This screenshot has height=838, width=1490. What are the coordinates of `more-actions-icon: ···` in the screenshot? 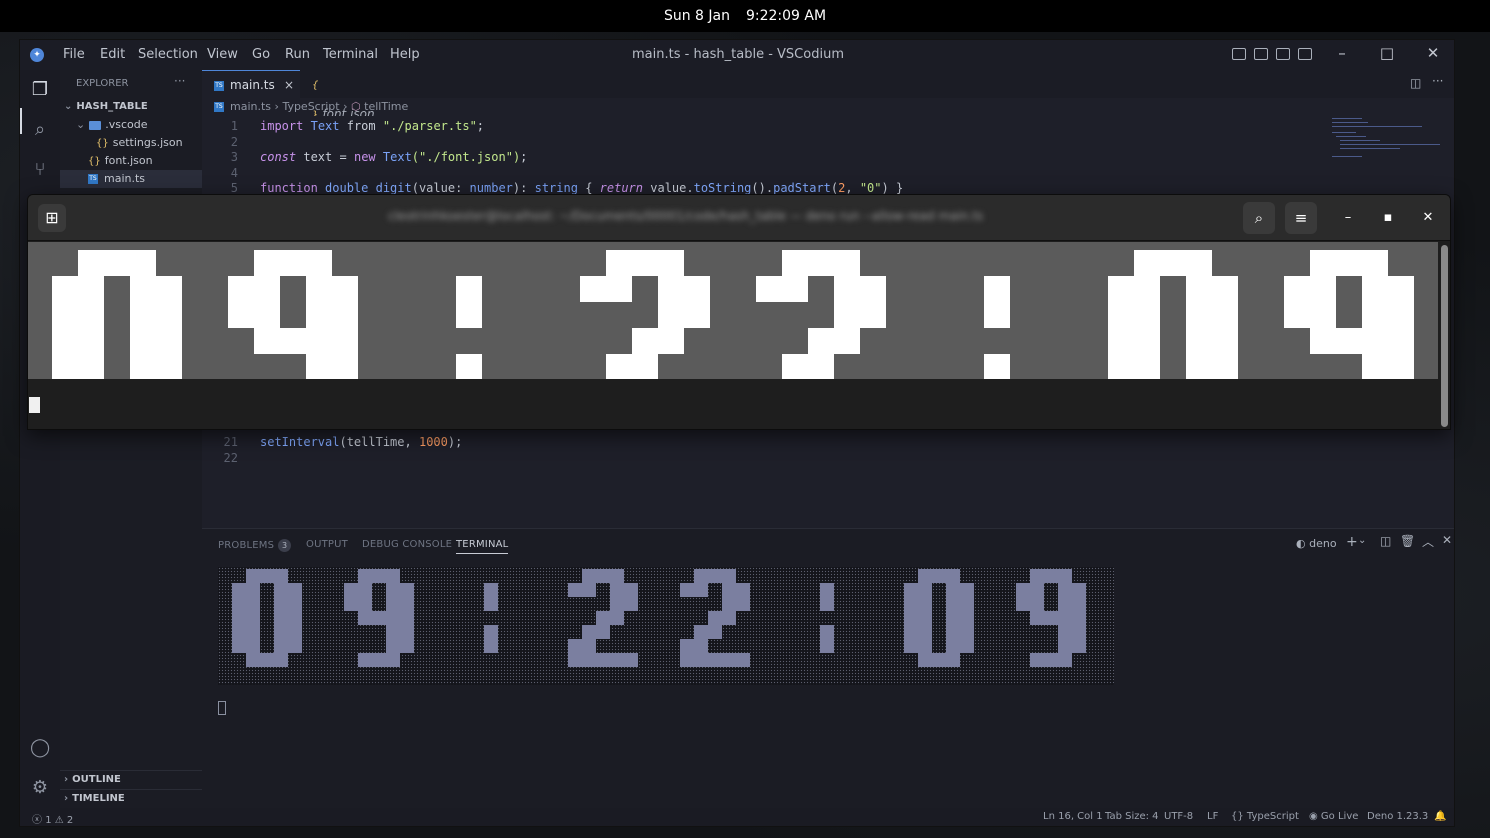 It's located at (179, 81).